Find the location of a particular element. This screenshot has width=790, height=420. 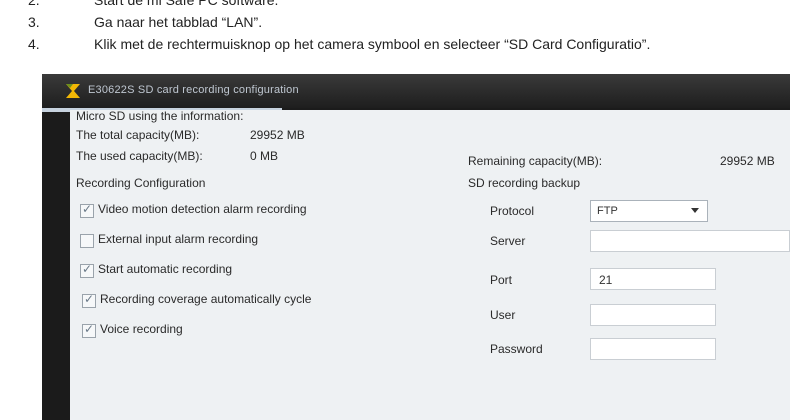

window-title-bar: E30622S SD card recording configuration is located at coordinates (416, 91).